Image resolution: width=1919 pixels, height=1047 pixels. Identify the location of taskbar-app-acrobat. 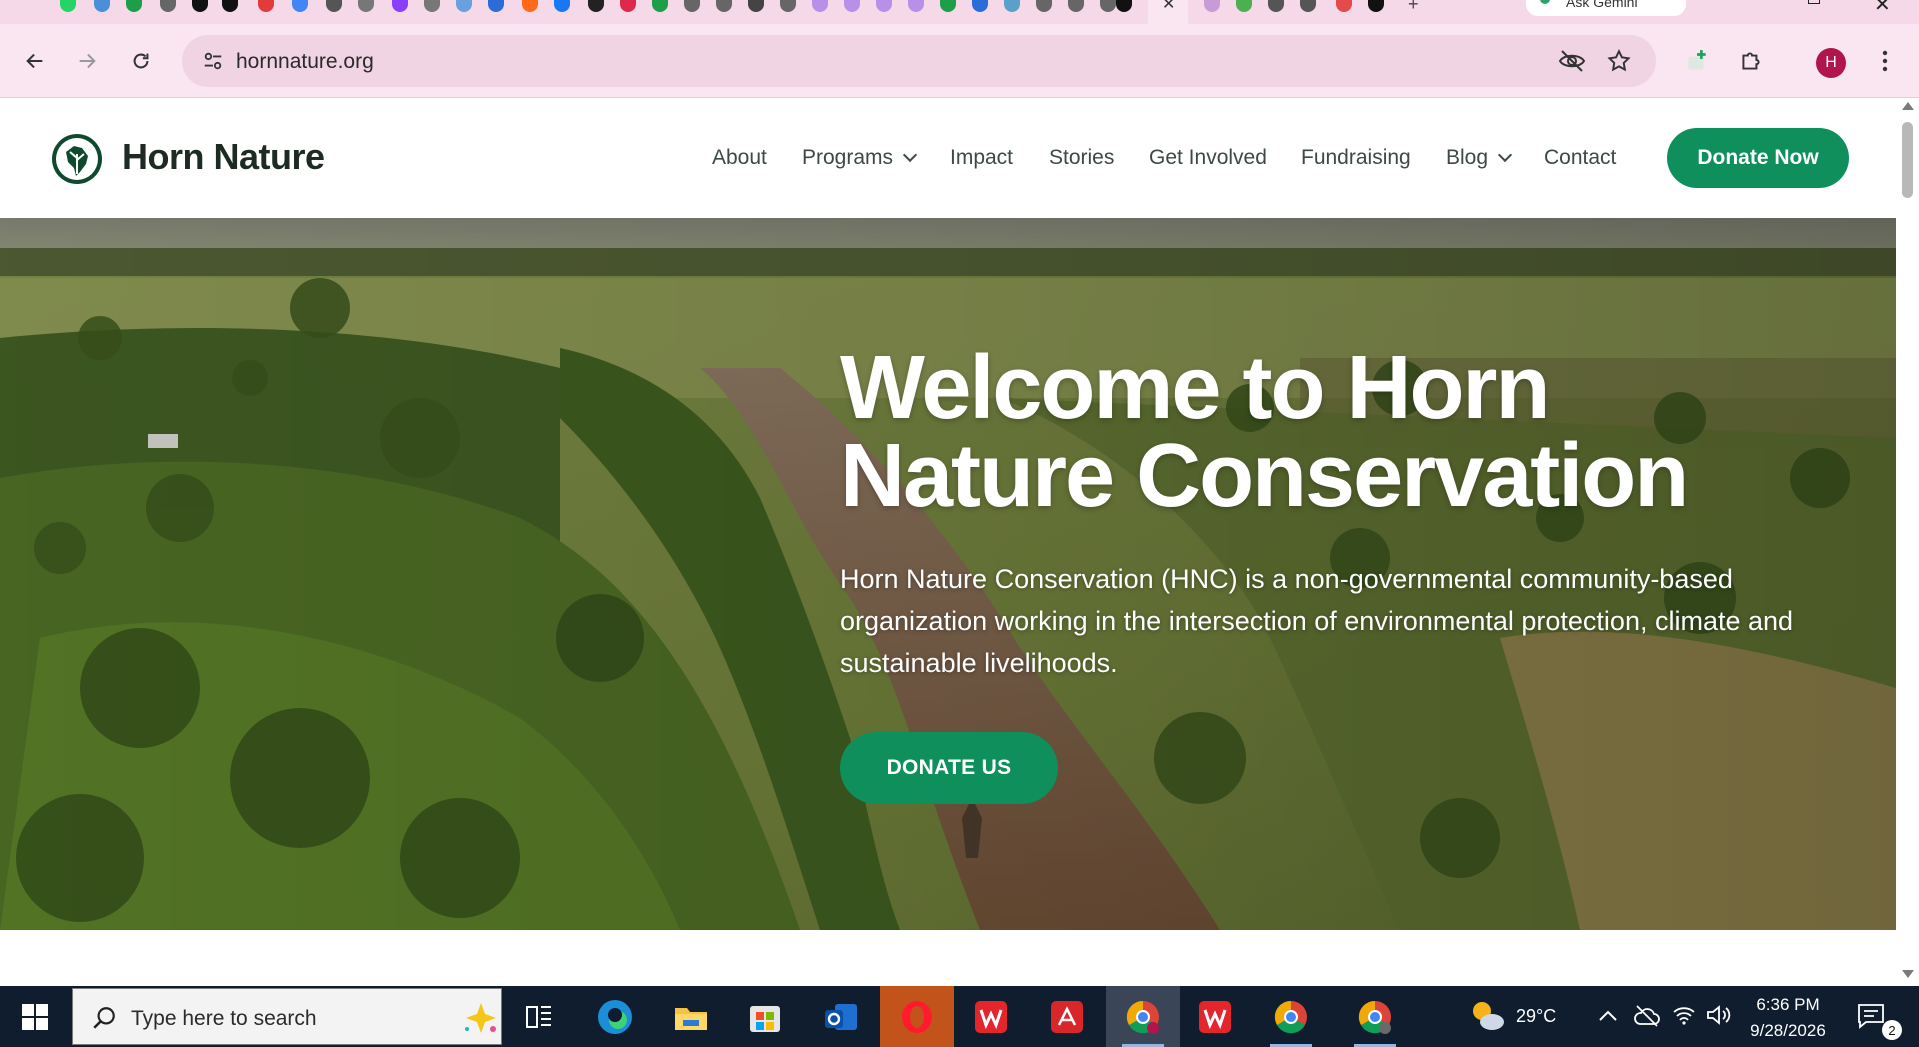
(1067, 1016).